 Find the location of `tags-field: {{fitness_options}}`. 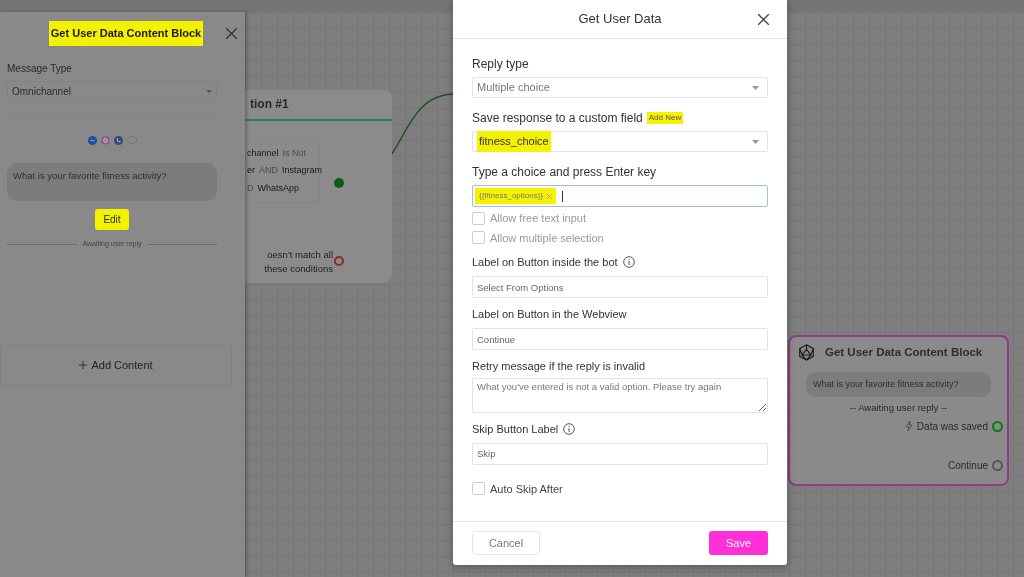

tags-field: {{fitness_options}} is located at coordinates (620, 196).